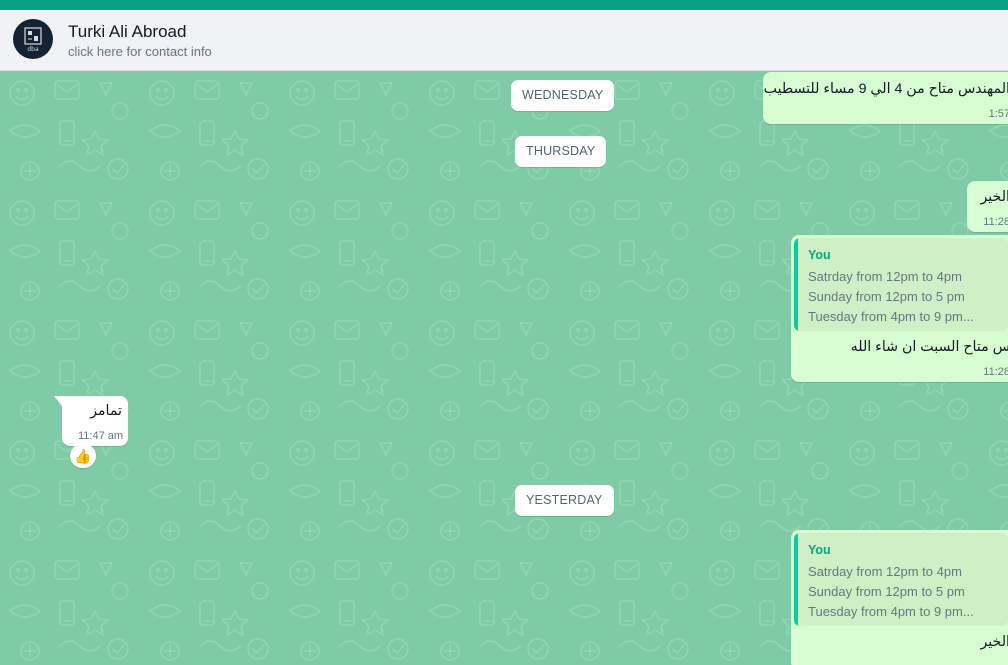  Describe the element at coordinates (127, 32) in the screenshot. I see `contact-name: Turki Ali Abroad` at that location.